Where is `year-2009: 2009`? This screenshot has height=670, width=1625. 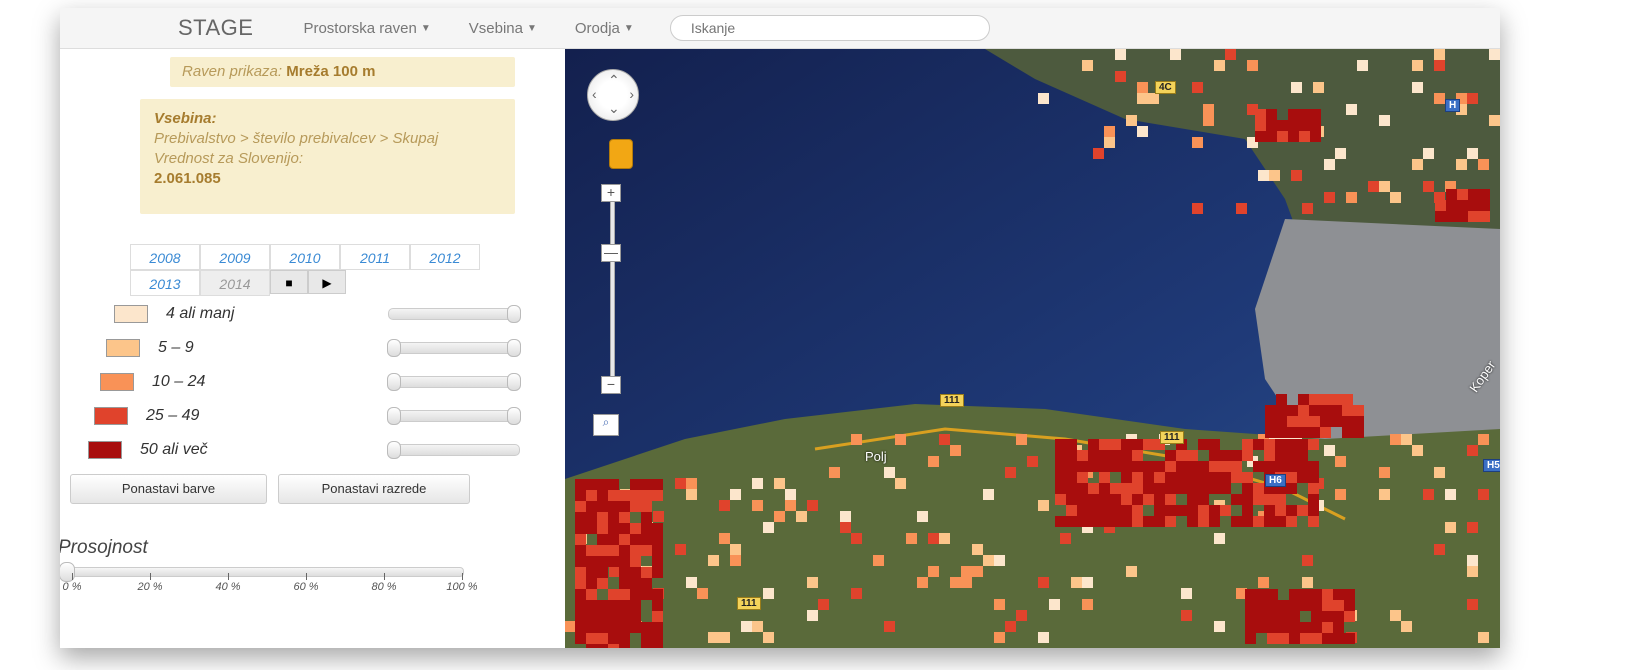
year-2009: 2009 is located at coordinates (235, 257).